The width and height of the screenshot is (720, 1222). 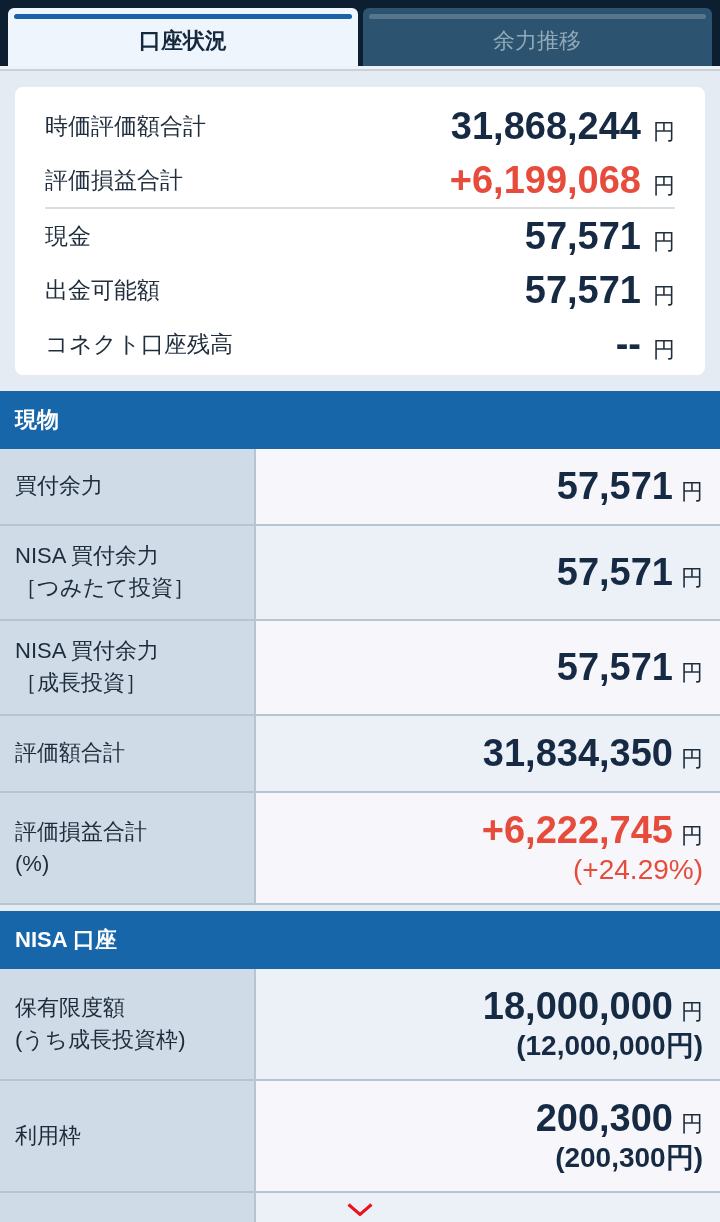 I want to click on row-value: 200,300, so click(x=604, y=1117).